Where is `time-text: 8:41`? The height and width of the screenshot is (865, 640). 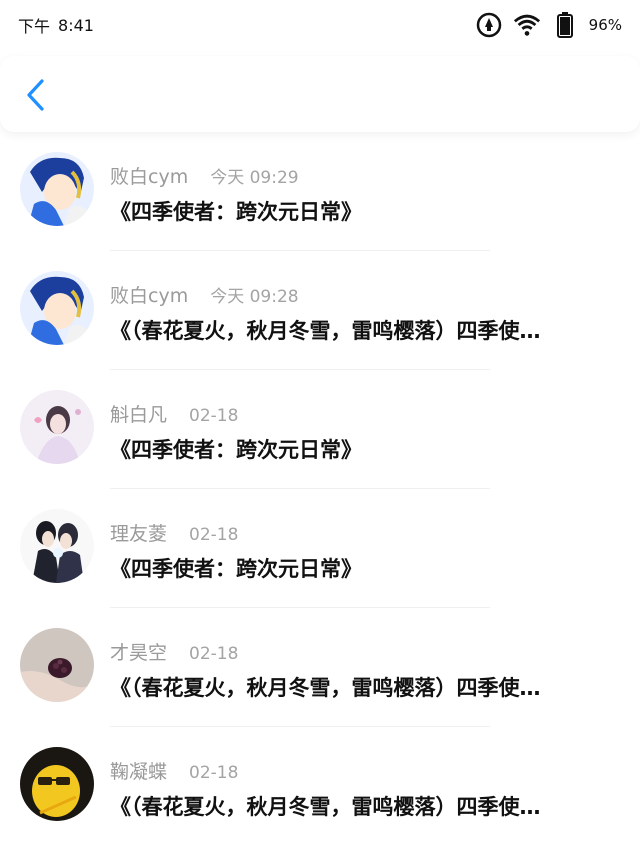 time-text: 8:41 is located at coordinates (76, 25).